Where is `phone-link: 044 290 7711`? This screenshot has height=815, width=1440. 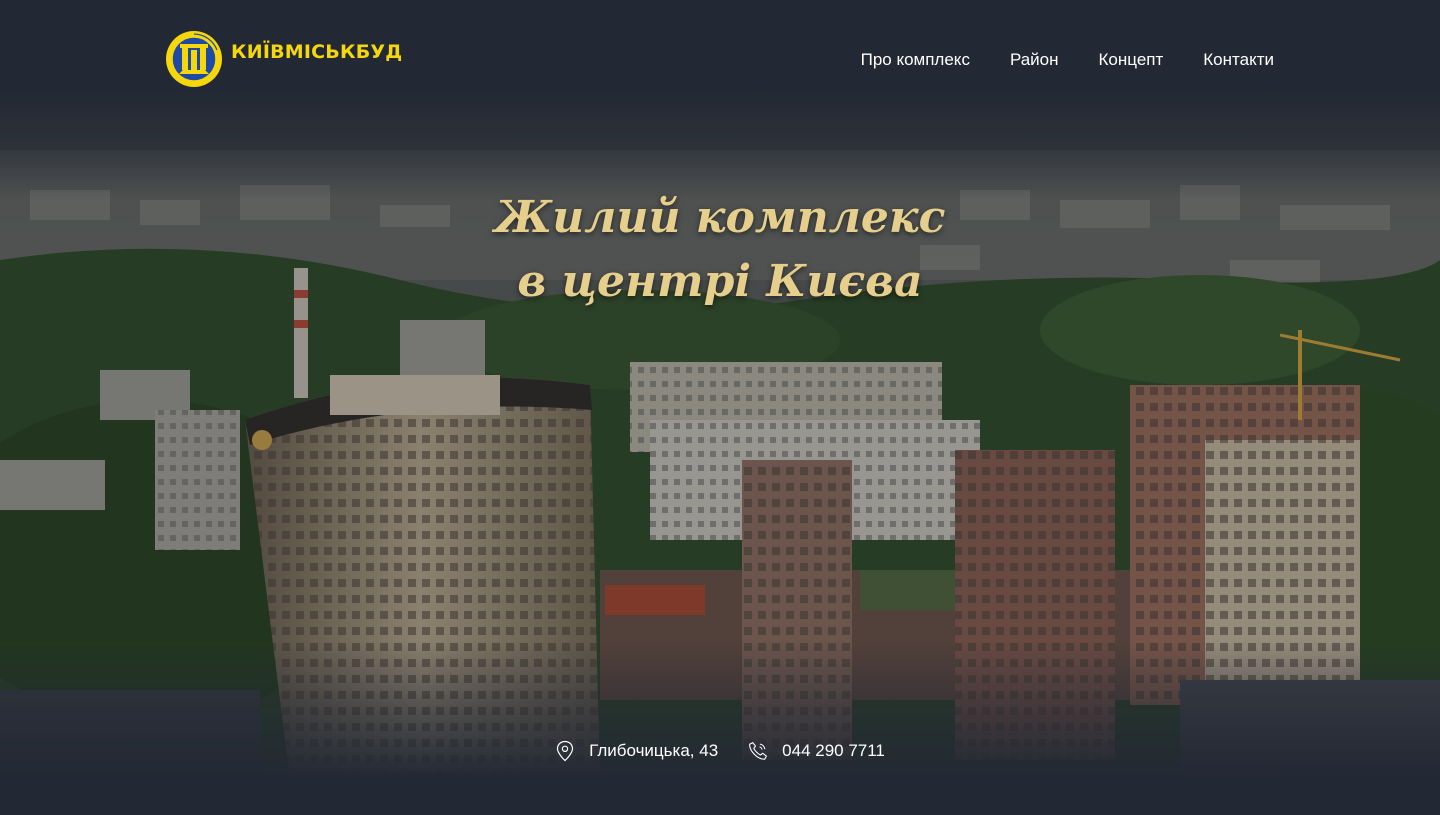
phone-link: 044 290 7711 is located at coordinates (816, 751).